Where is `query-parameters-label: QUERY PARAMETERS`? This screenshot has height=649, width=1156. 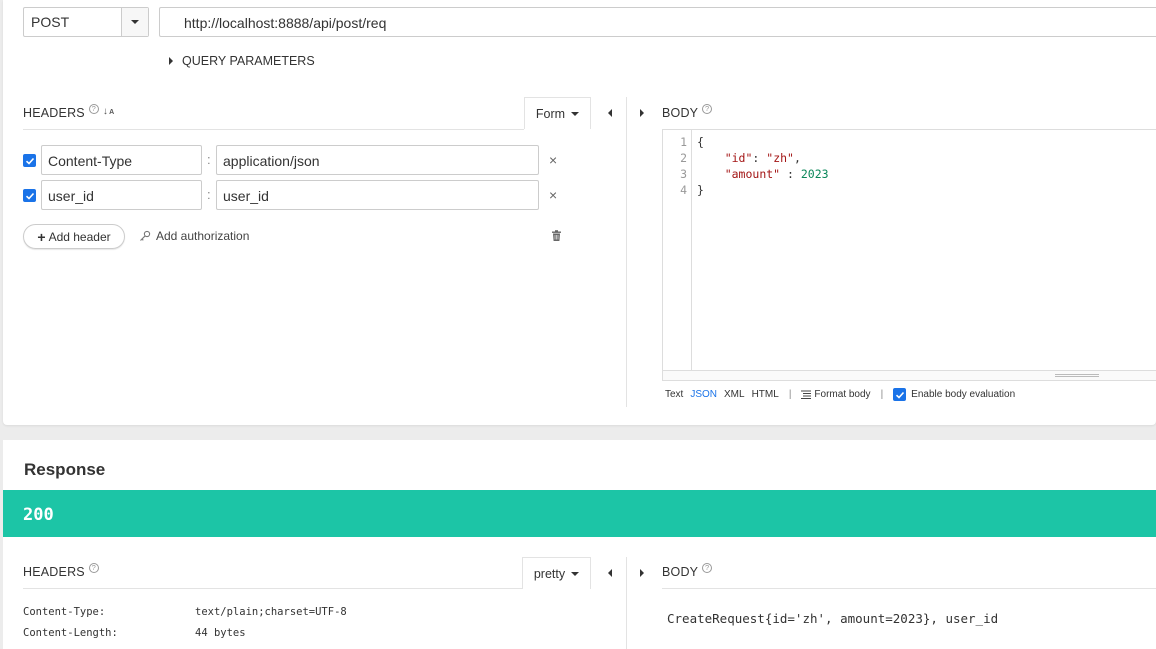
query-parameters-label: QUERY PARAMETERS is located at coordinates (248, 61).